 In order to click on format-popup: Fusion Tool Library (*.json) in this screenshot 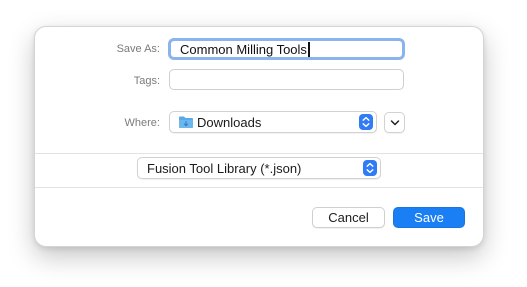, I will do `click(259, 168)`.